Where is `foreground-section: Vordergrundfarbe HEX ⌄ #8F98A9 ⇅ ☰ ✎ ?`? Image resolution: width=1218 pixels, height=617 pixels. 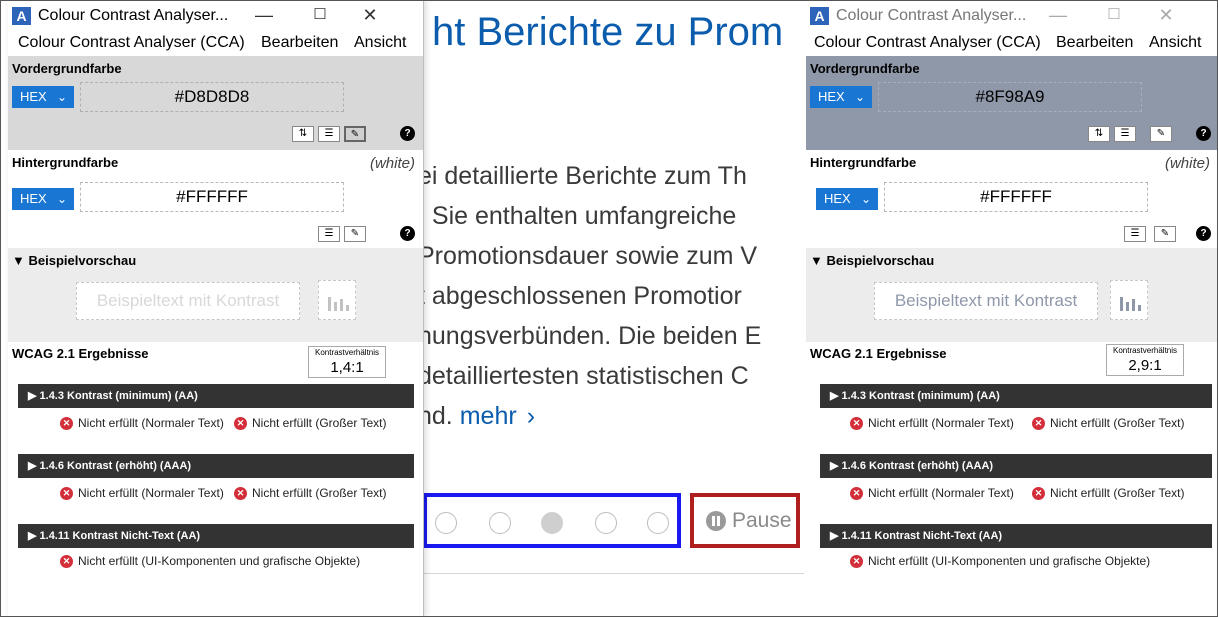 foreground-section: Vordergrundfarbe HEX ⌄ #8F98A9 ⇅ ☰ ✎ ? is located at coordinates (1012, 103).